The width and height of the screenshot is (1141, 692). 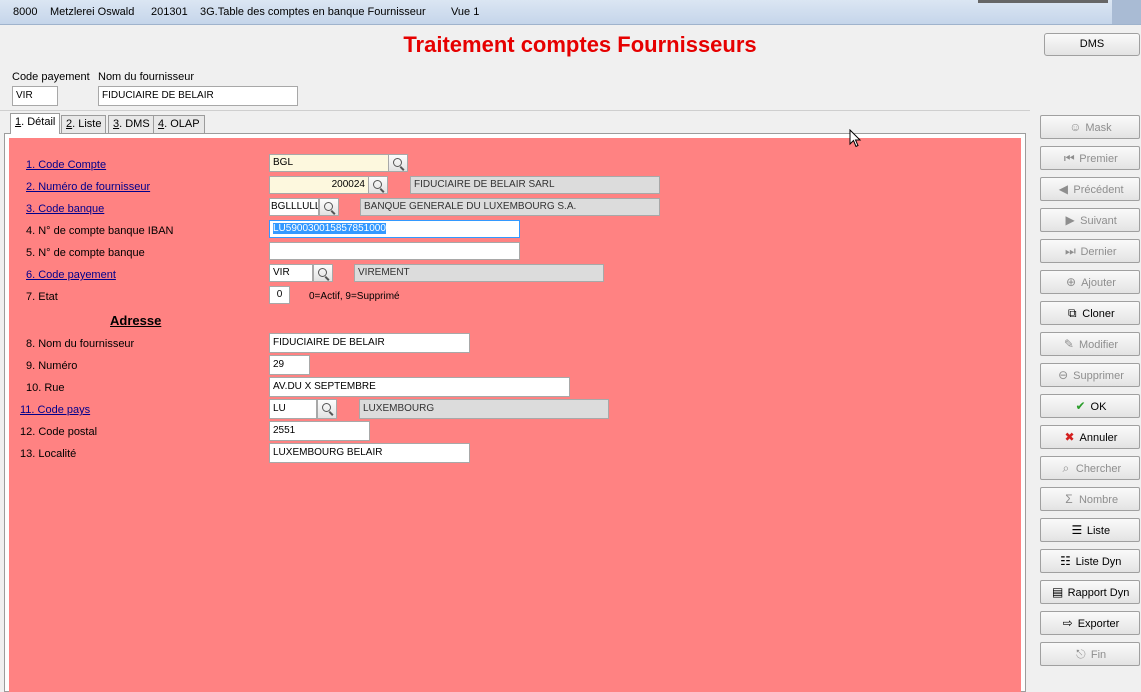 What do you see at coordinates (1098, 159) in the screenshot?
I see `sidebar-button-label: Premier` at bounding box center [1098, 159].